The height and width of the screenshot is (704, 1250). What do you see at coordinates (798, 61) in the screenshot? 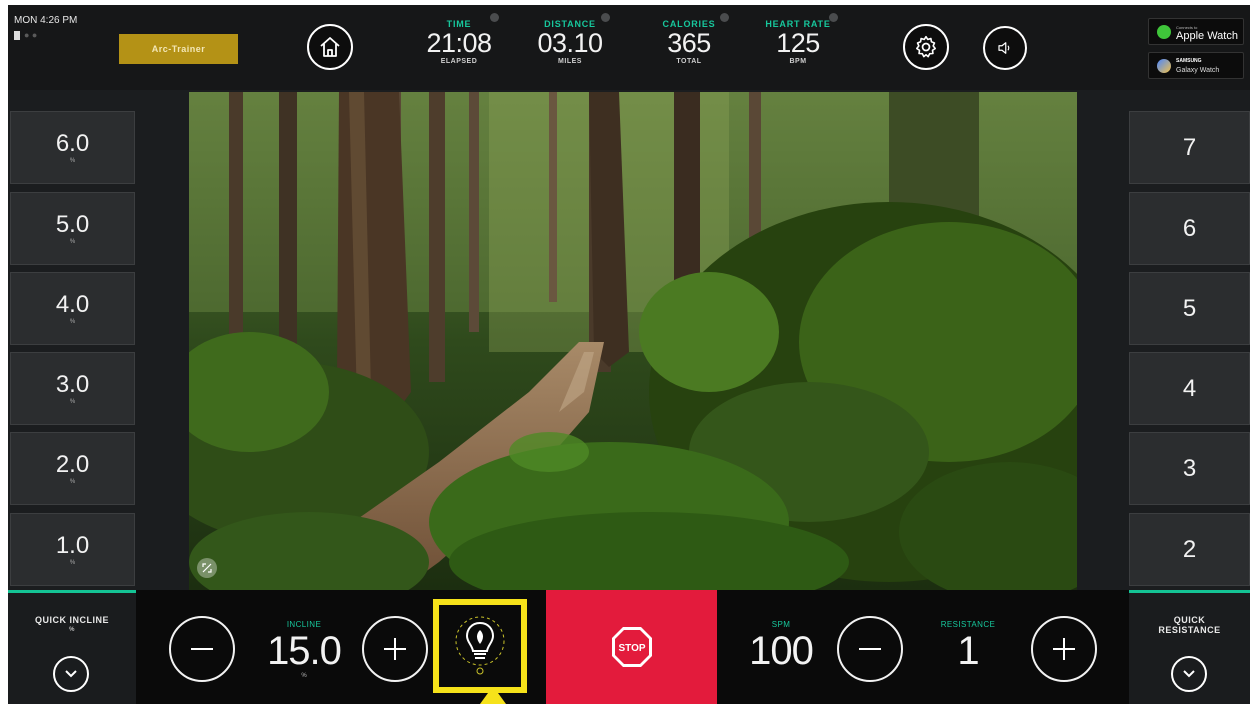
I see `stat-unit: BPM` at bounding box center [798, 61].